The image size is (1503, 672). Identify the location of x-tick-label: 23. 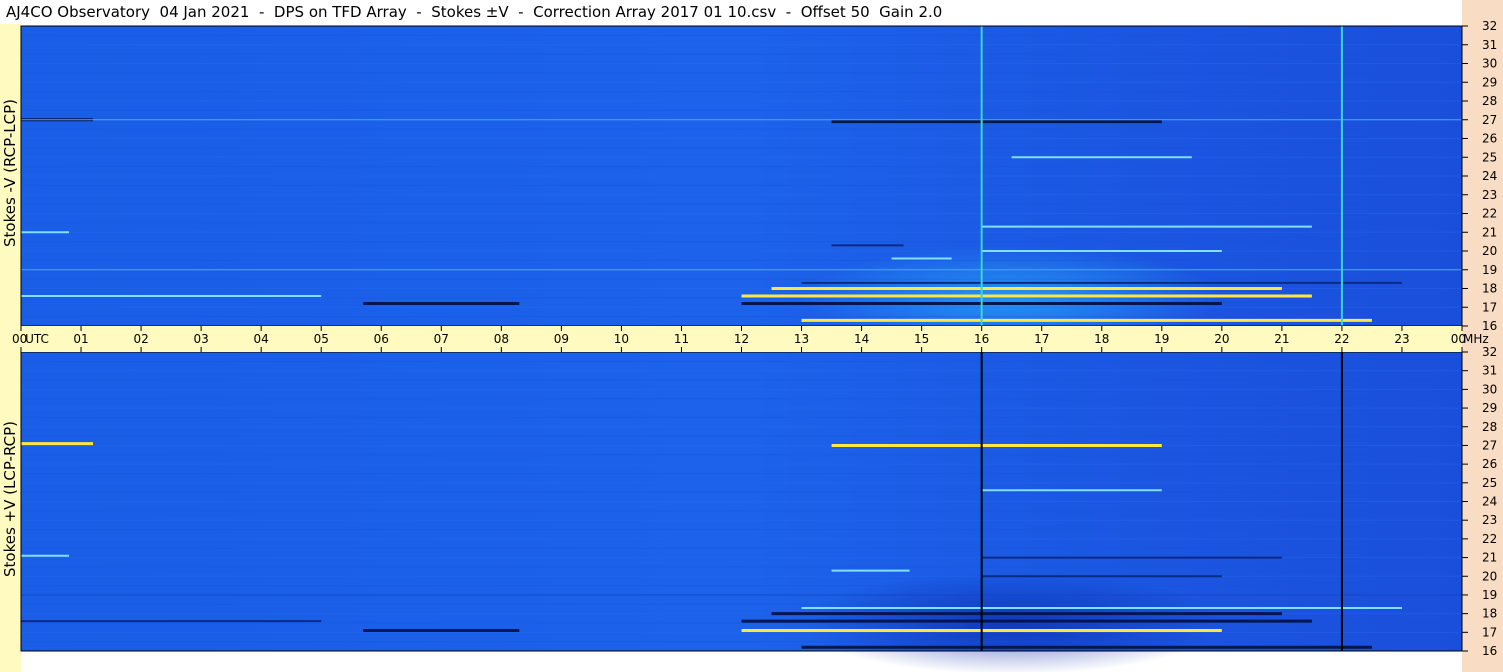
(1401, 339).